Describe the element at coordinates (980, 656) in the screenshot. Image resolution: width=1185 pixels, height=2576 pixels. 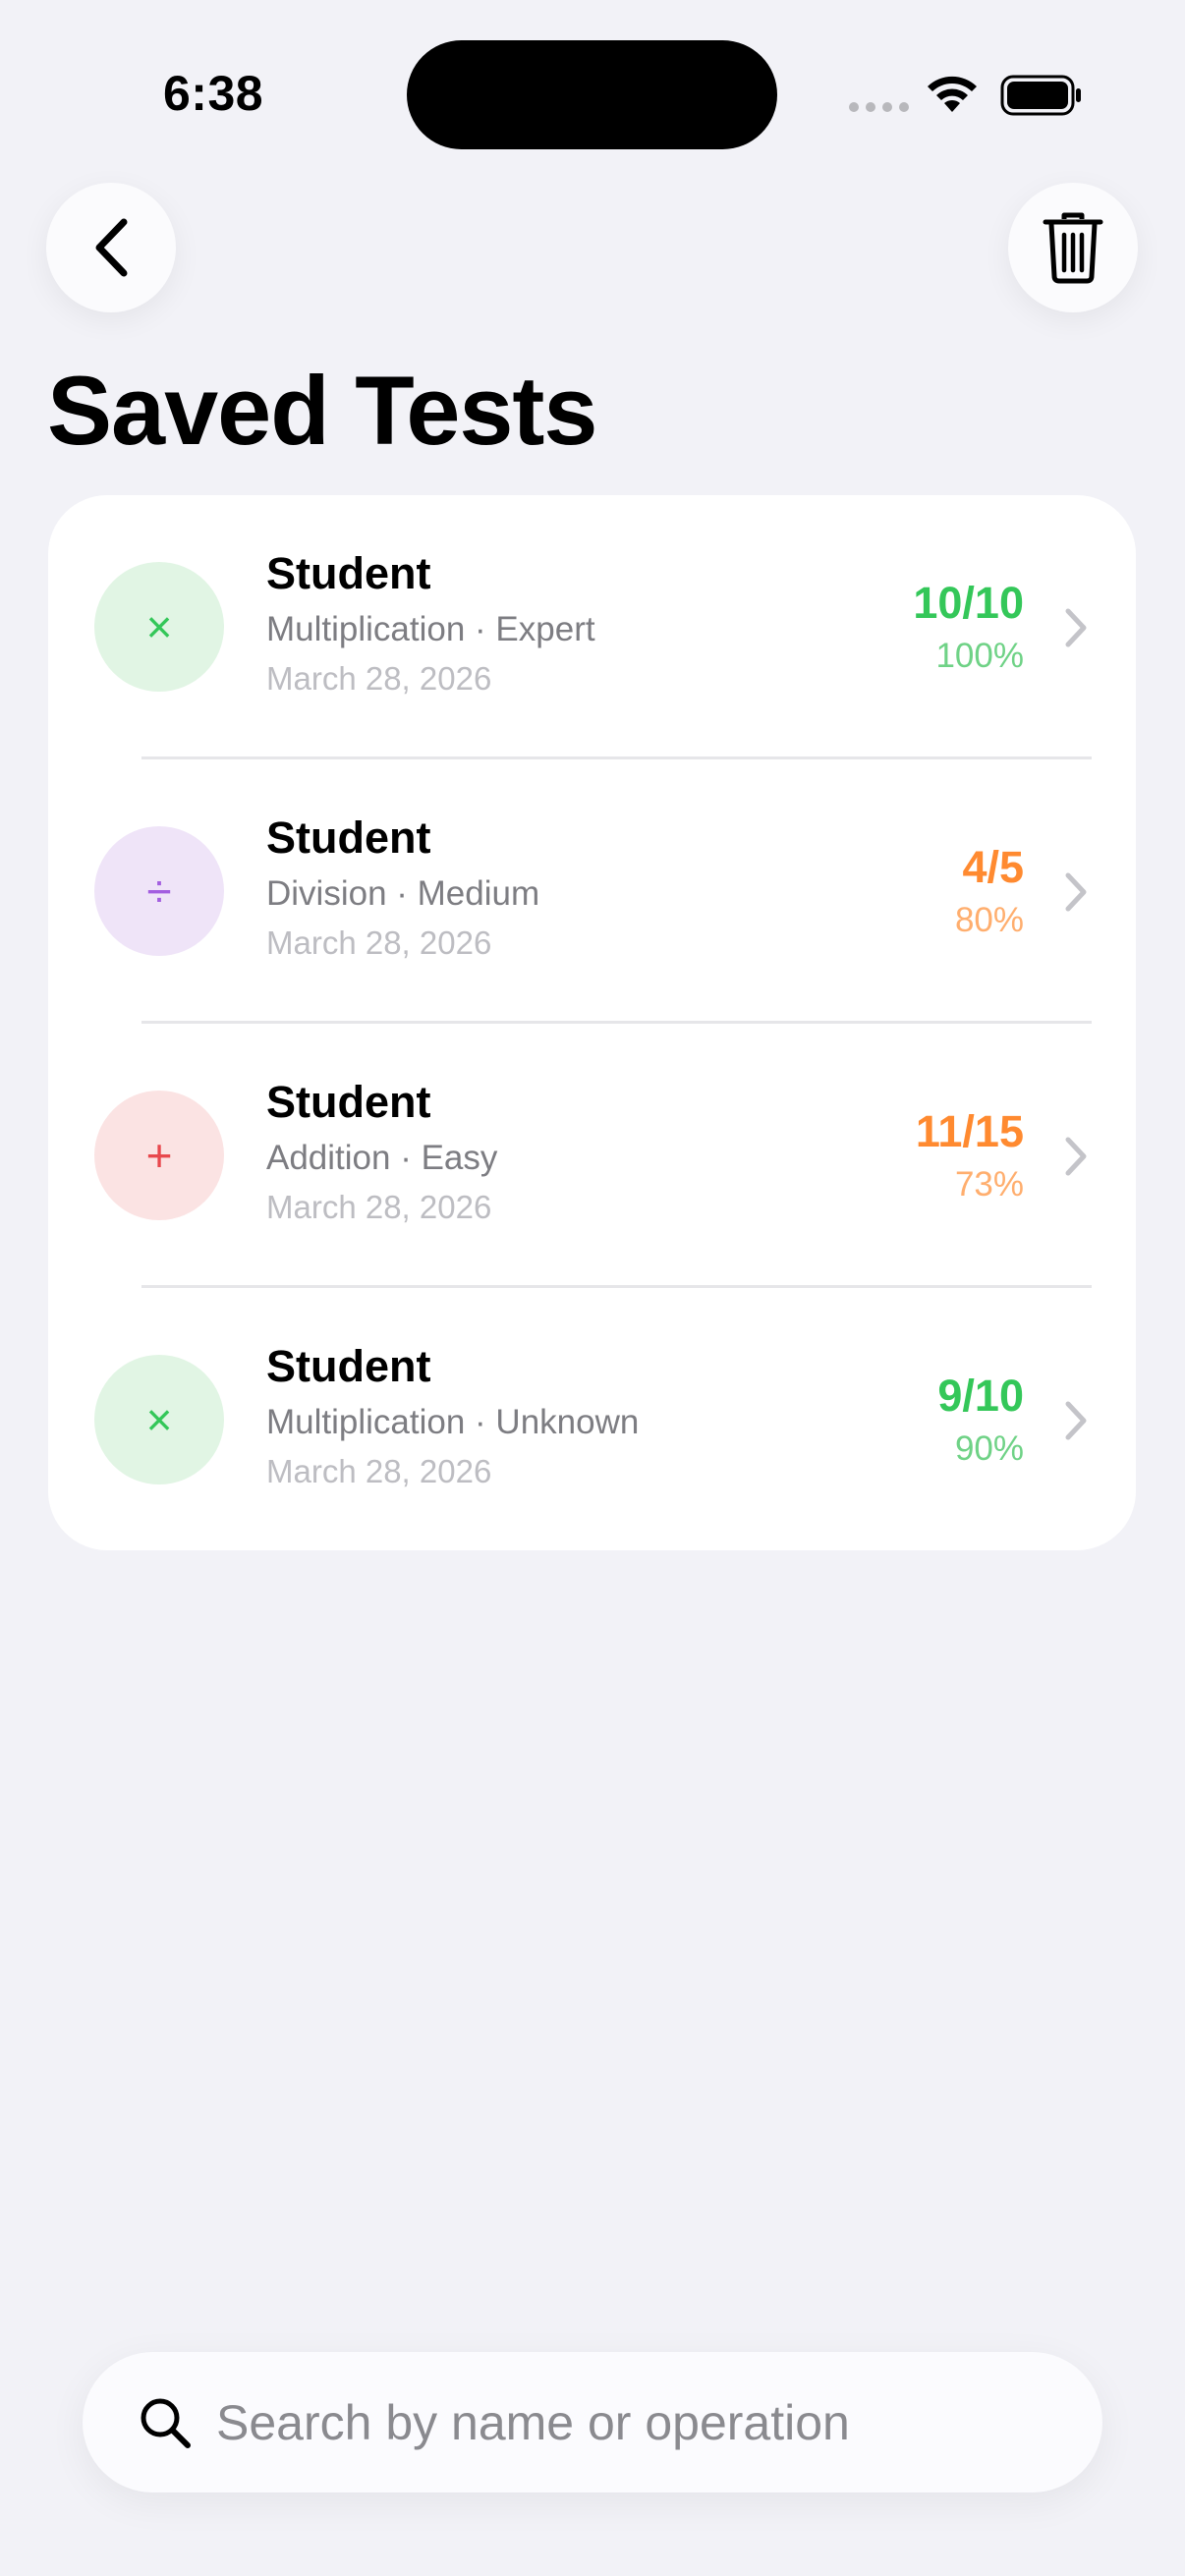
I see `percent: 100%` at that location.